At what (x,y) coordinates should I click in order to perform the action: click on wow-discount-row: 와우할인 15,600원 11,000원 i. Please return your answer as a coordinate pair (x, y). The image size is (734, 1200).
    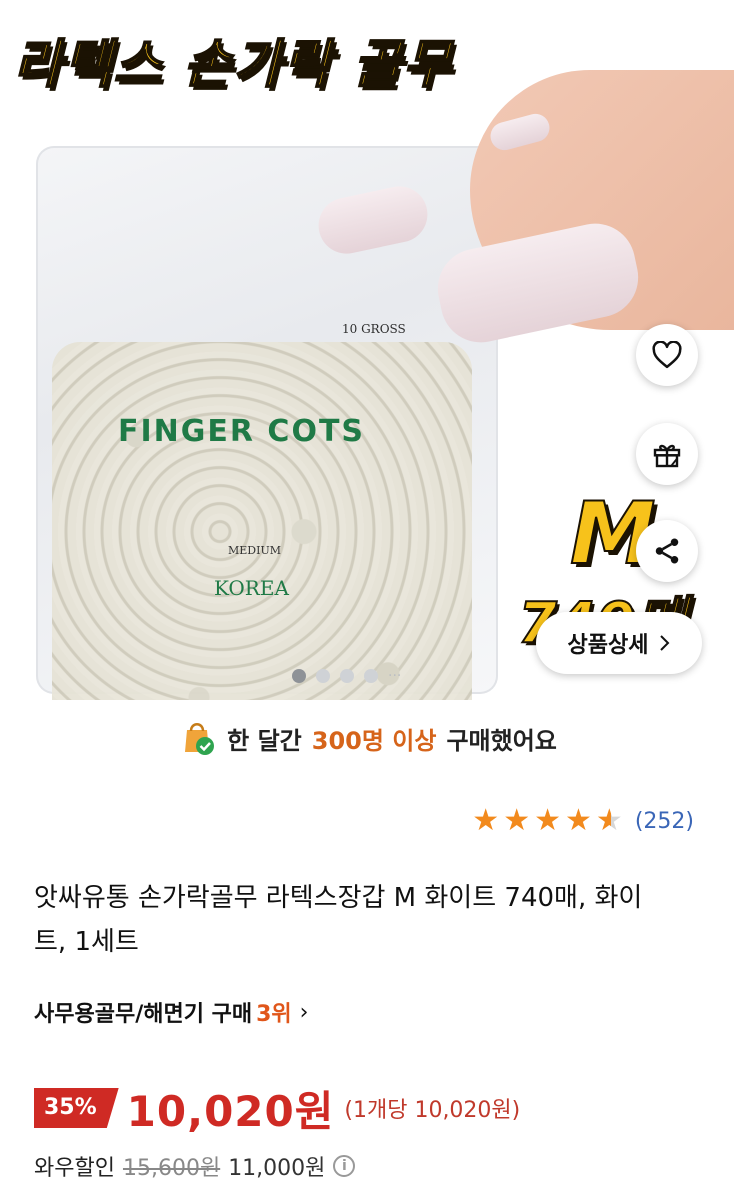
    Looking at the image, I should click on (195, 1166).